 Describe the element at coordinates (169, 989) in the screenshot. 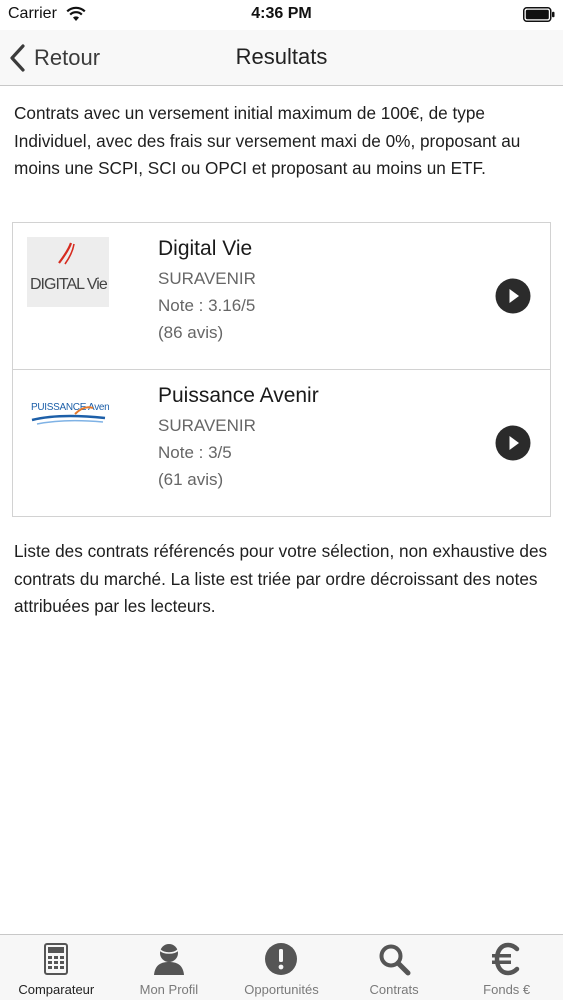

I see `tab-label: Mon Profil` at that location.